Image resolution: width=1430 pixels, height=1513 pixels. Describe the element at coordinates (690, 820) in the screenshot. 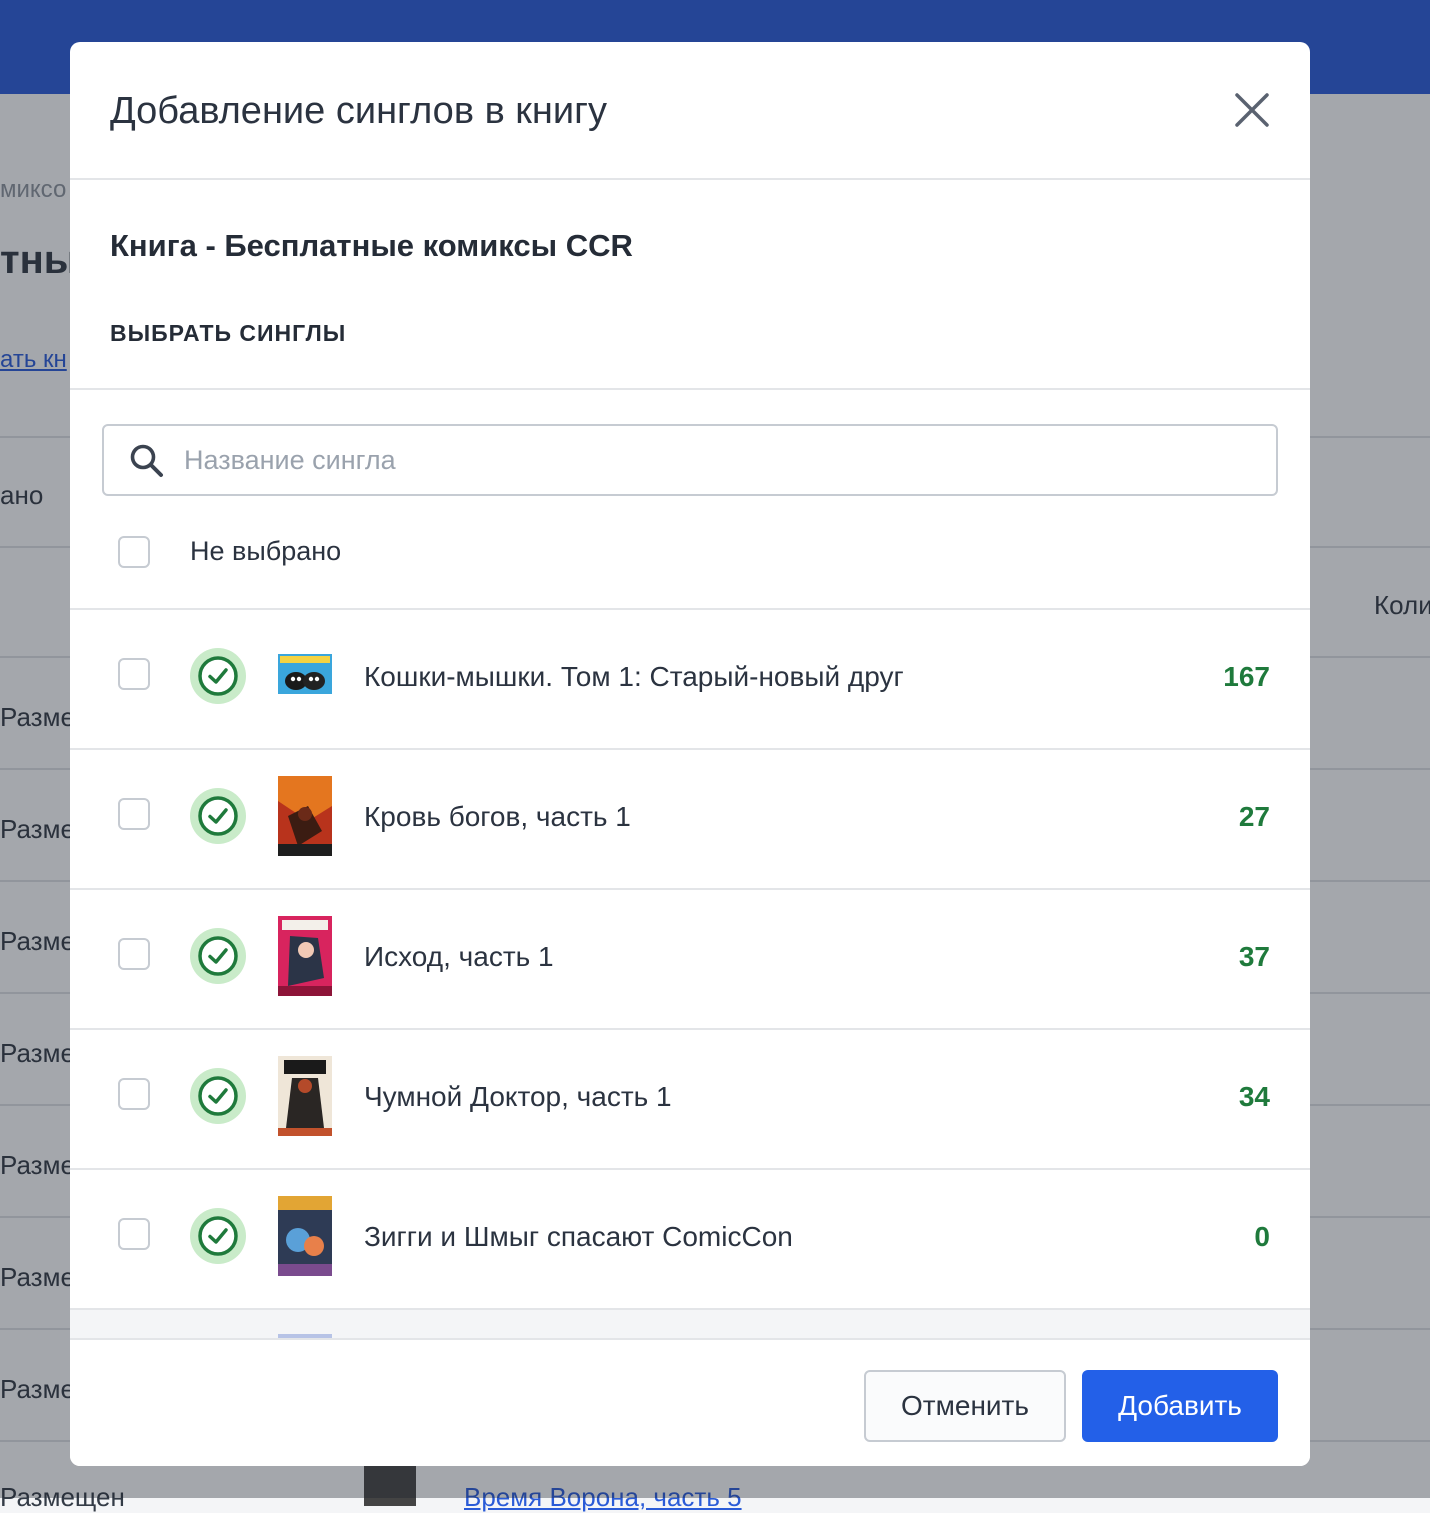

I see `list-item: Кровь богов, часть 1 27` at that location.